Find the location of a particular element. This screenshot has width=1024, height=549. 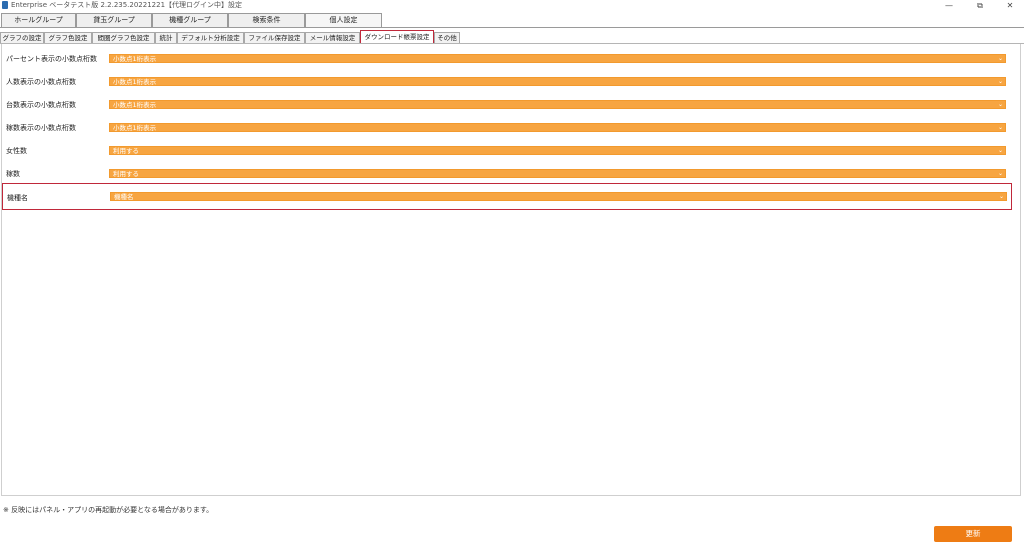

setting-label: 機種名 is located at coordinates (17, 198).